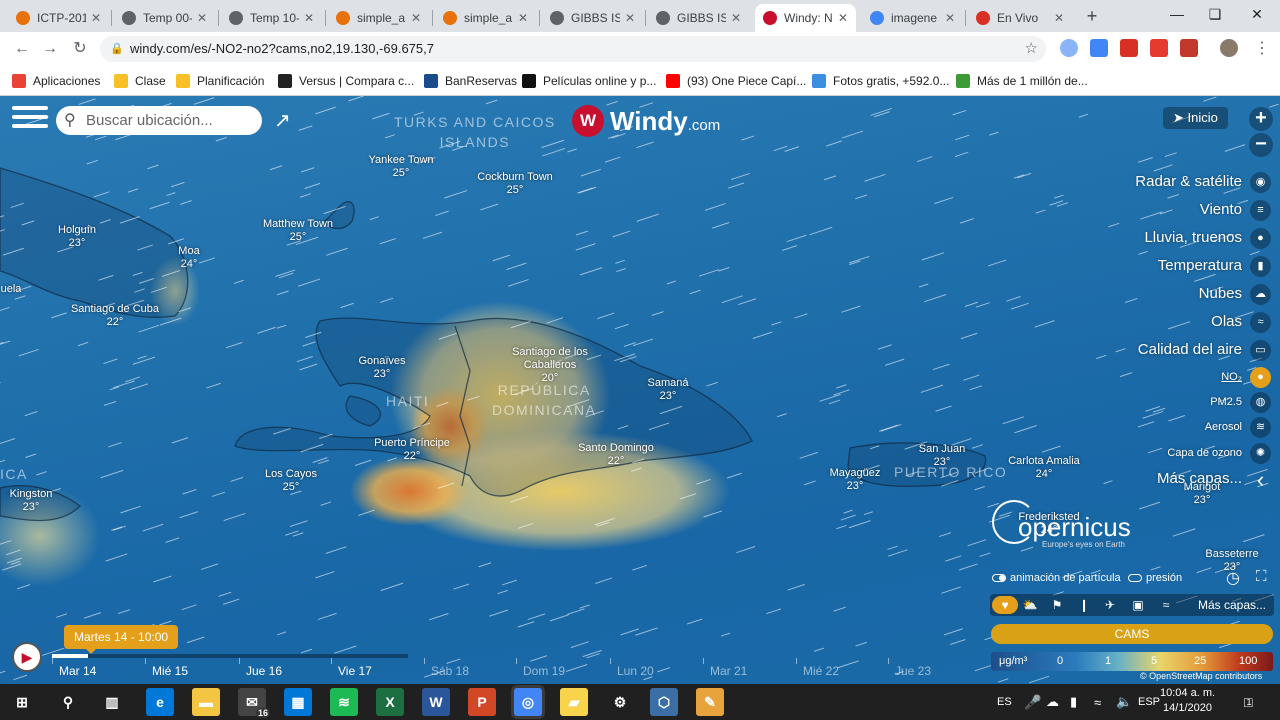  Describe the element at coordinates (189, 258) in the screenshot. I see `city-label: Moa 24°` at that location.